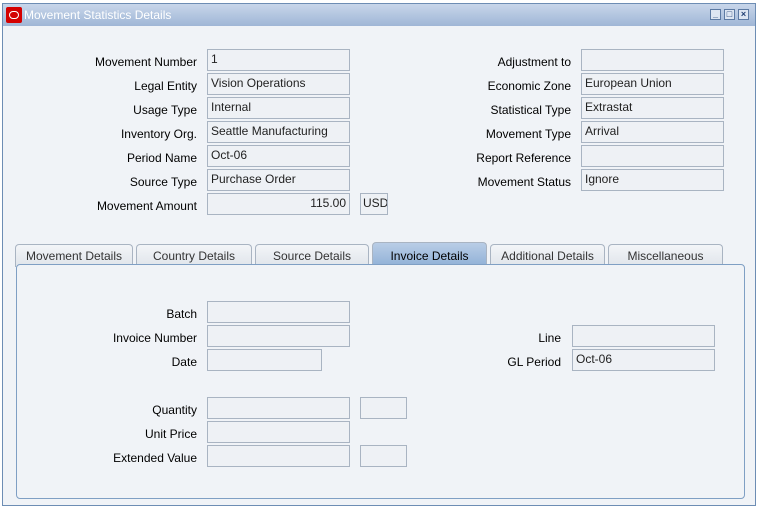 The height and width of the screenshot is (509, 759). Describe the element at coordinates (278, 108) in the screenshot. I see `usage-type-field: Internal` at that location.